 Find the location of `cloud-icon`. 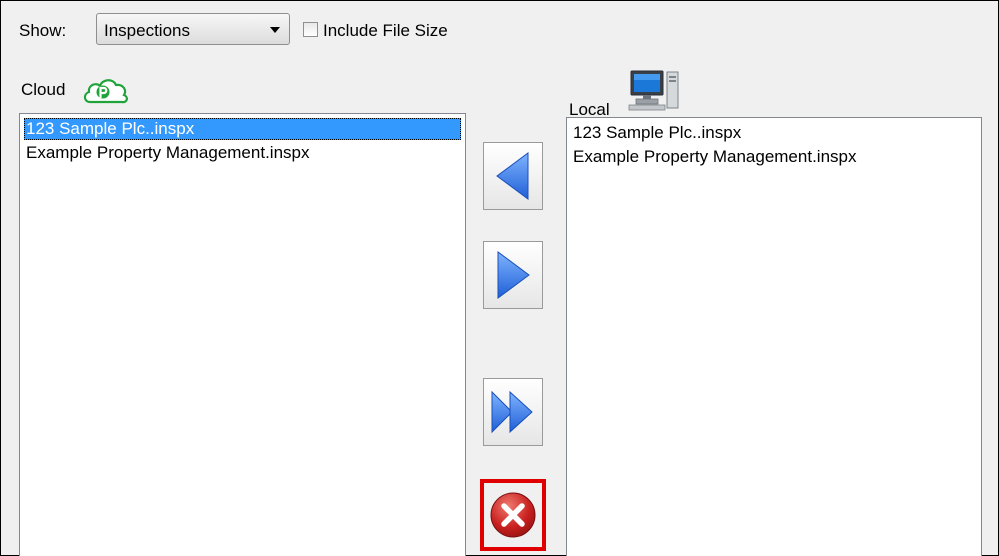

cloud-icon is located at coordinates (105, 91).